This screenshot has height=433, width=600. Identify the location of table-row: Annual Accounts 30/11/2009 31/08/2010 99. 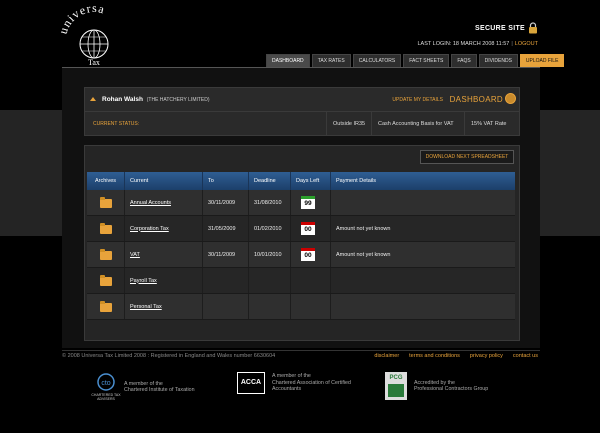
(301, 203).